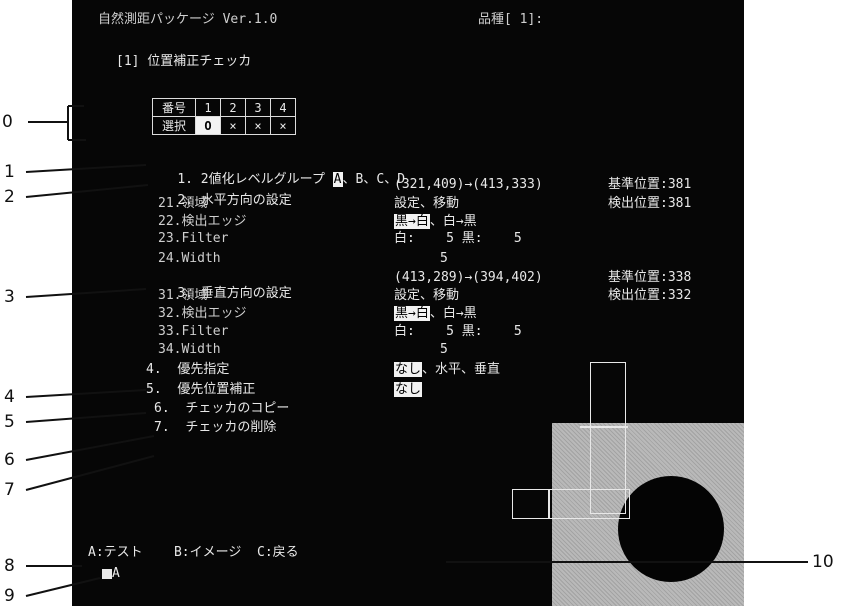  Describe the element at coordinates (9, 422) in the screenshot. I see `callout-5: 5` at that location.